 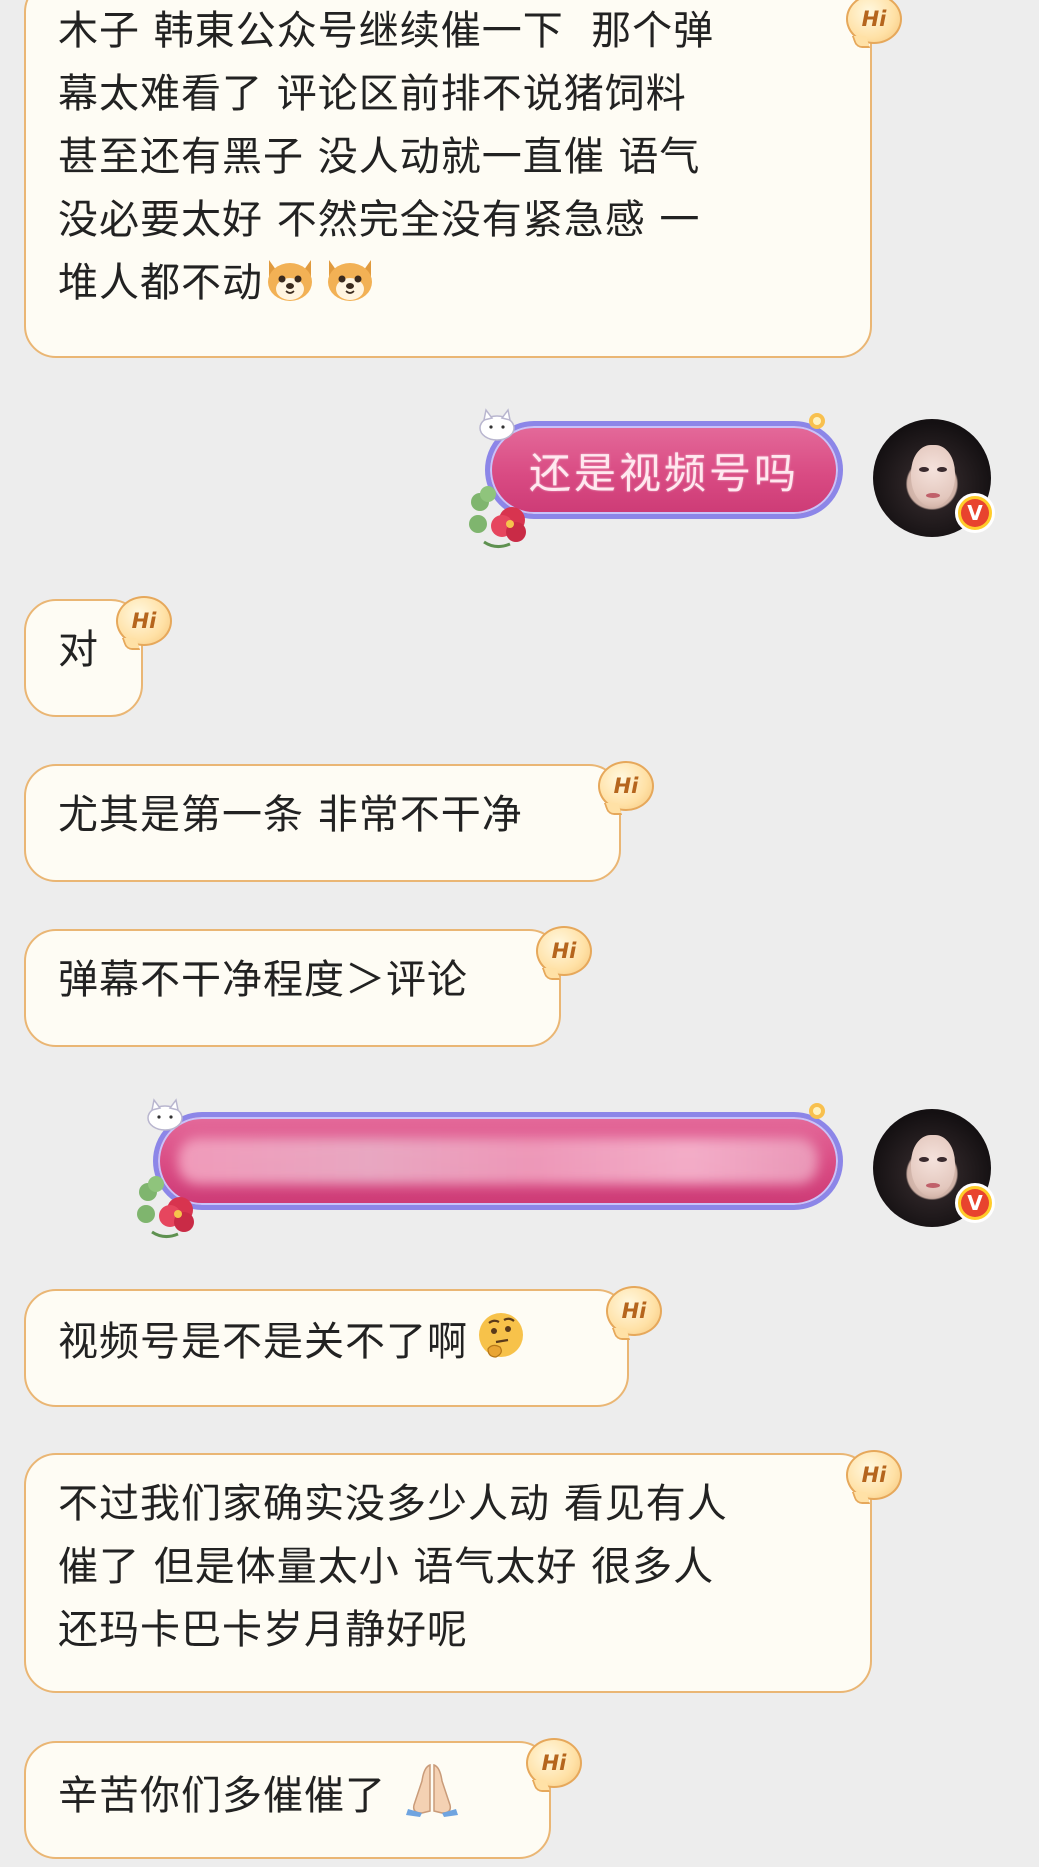 I want to click on message-text: 还是视频号吗, so click(x=663, y=473).